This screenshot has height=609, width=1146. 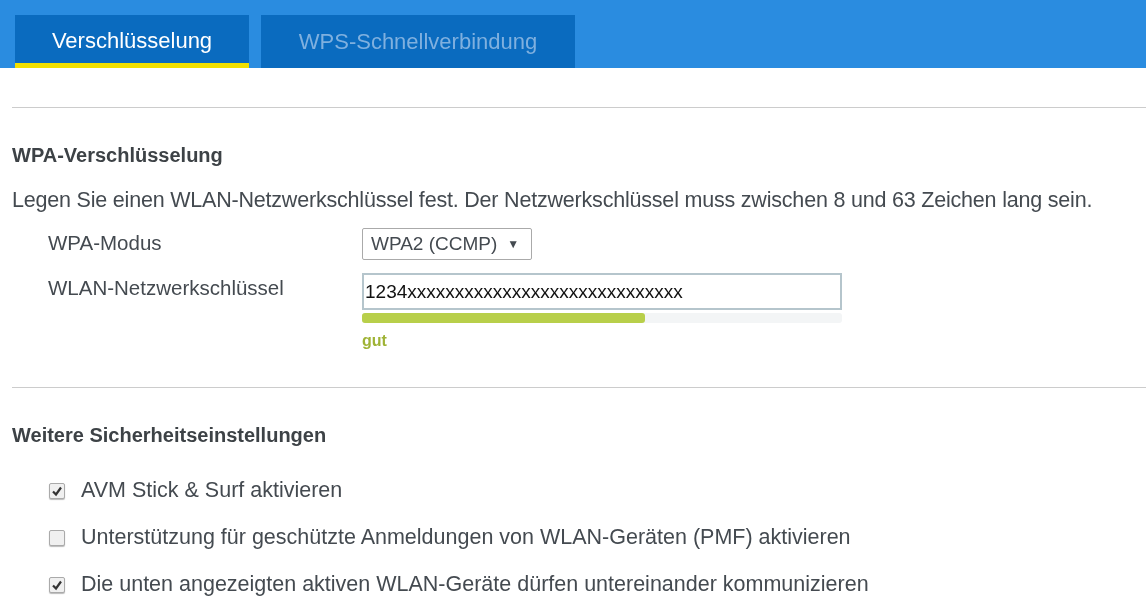 I want to click on option-label: Unterstützung für geschützte Anmeldungen von WLAN-Geräten (PMF) aktivieren, so click(x=466, y=537).